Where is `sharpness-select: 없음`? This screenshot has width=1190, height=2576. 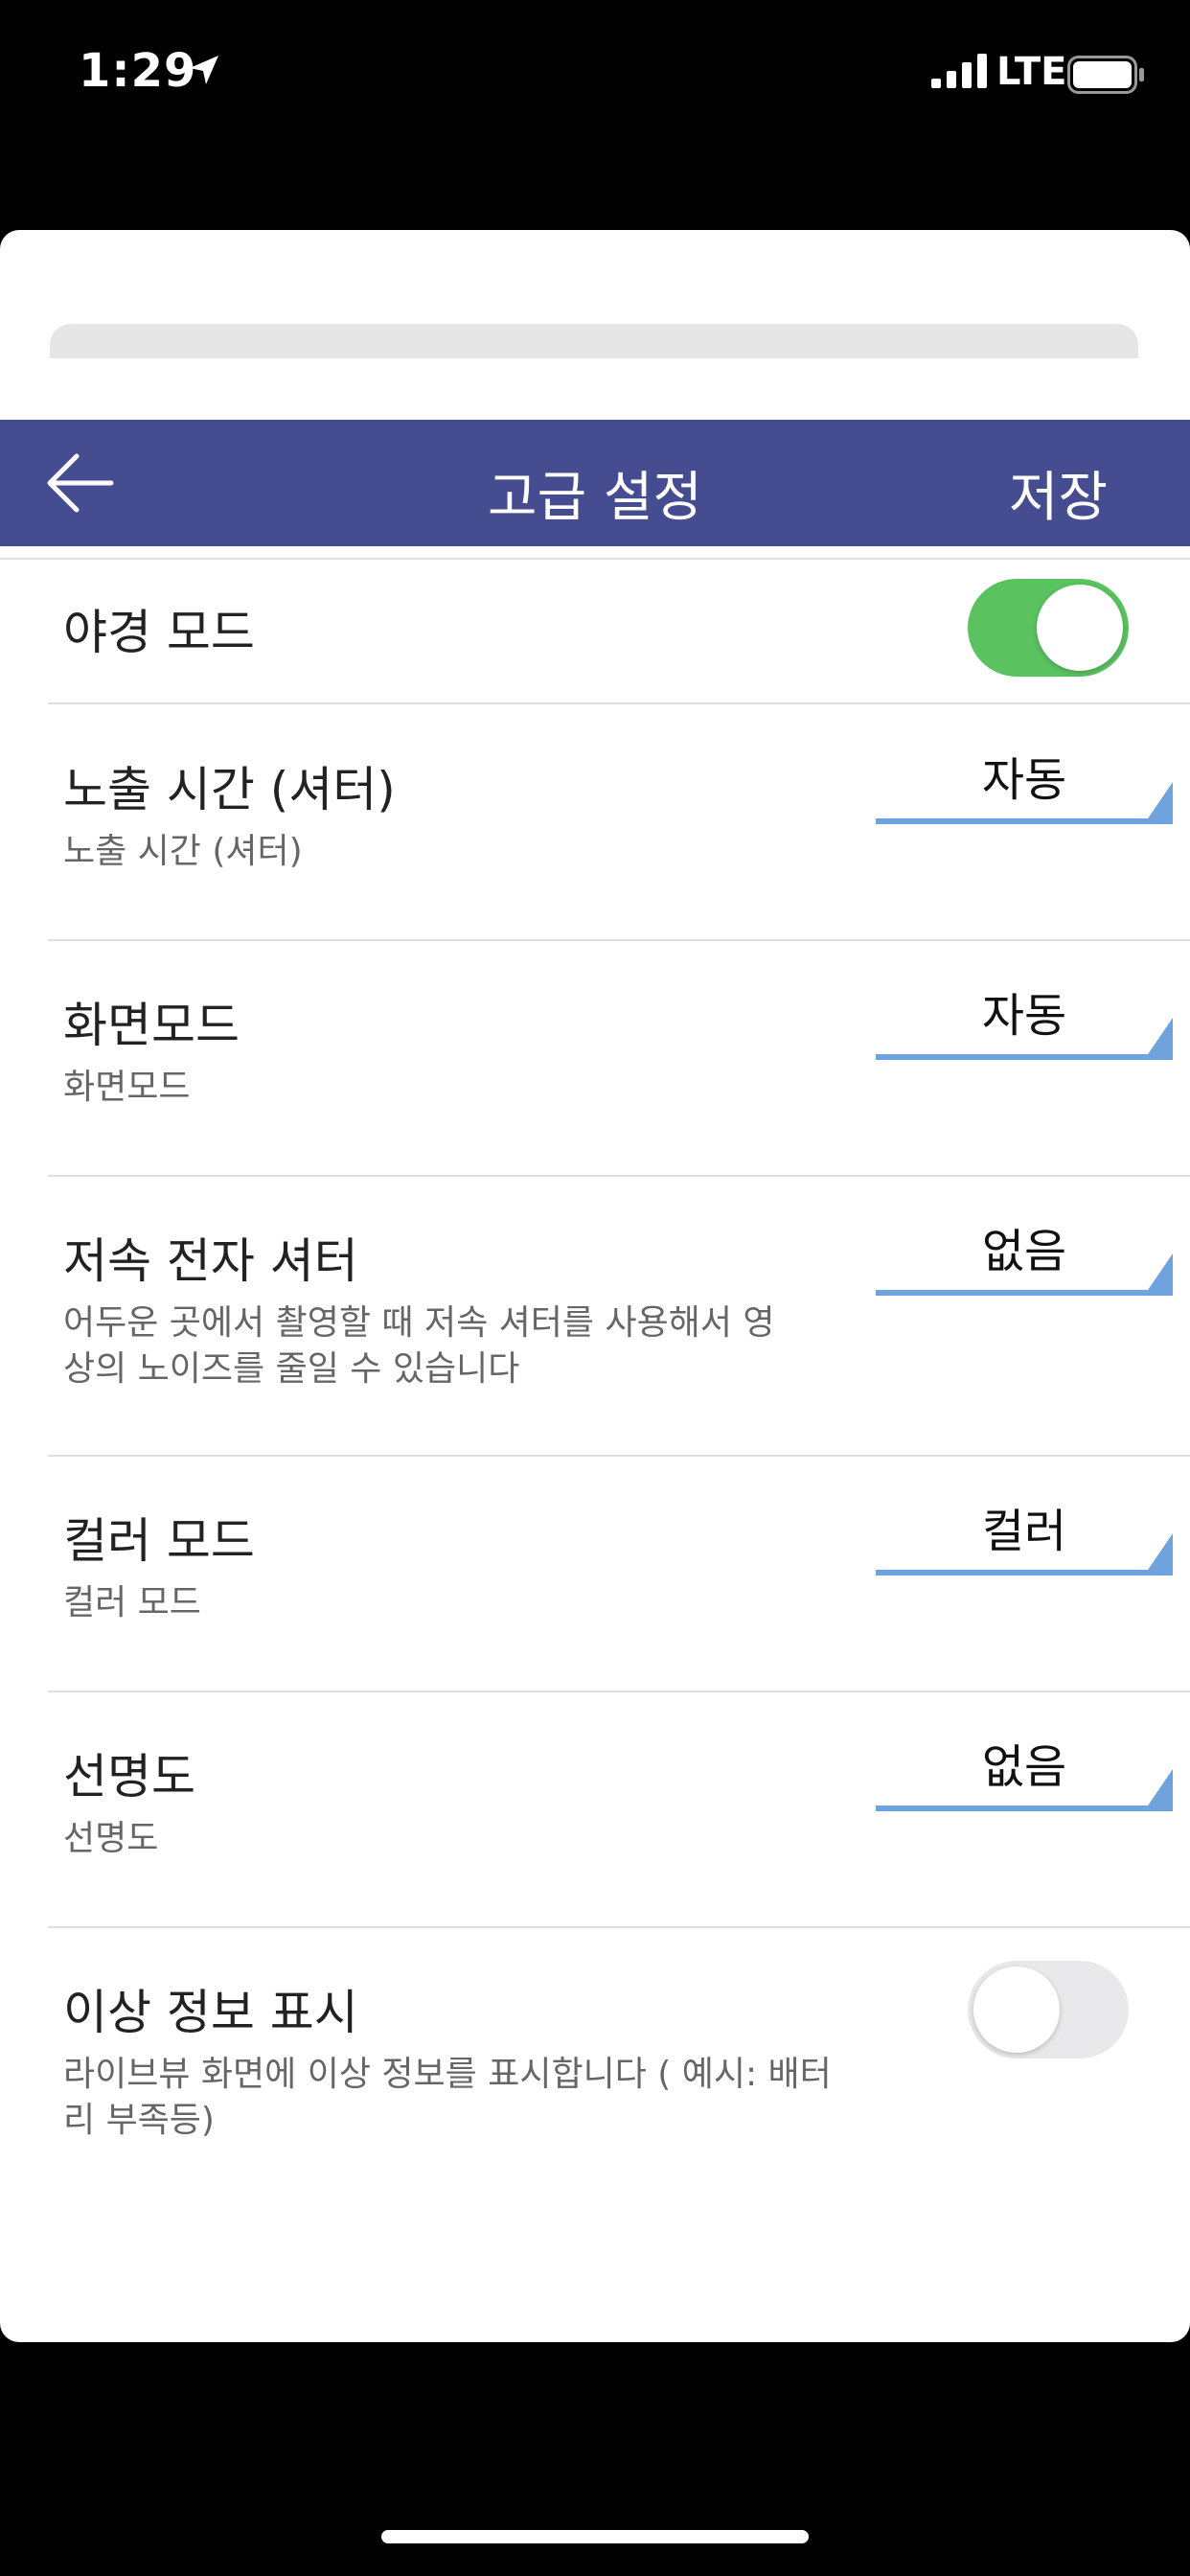
sharpness-select: 없음 is located at coordinates (1025, 1772).